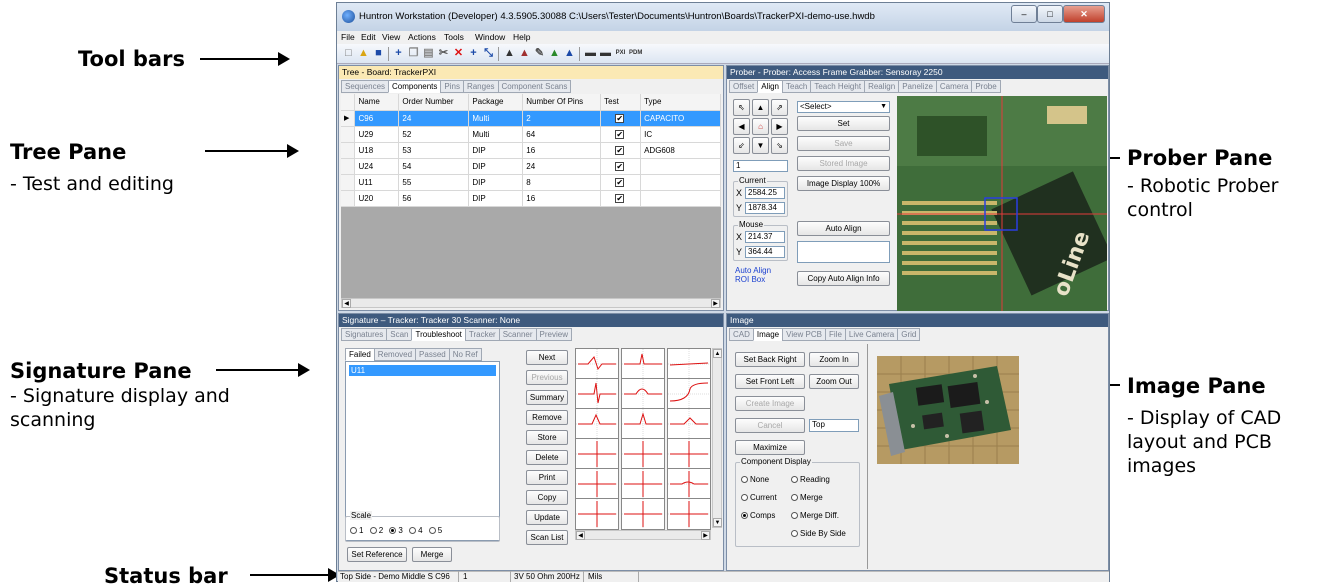  Describe the element at coordinates (363, 53) in the screenshot. I see `open-folder-icon: ▲` at that location.